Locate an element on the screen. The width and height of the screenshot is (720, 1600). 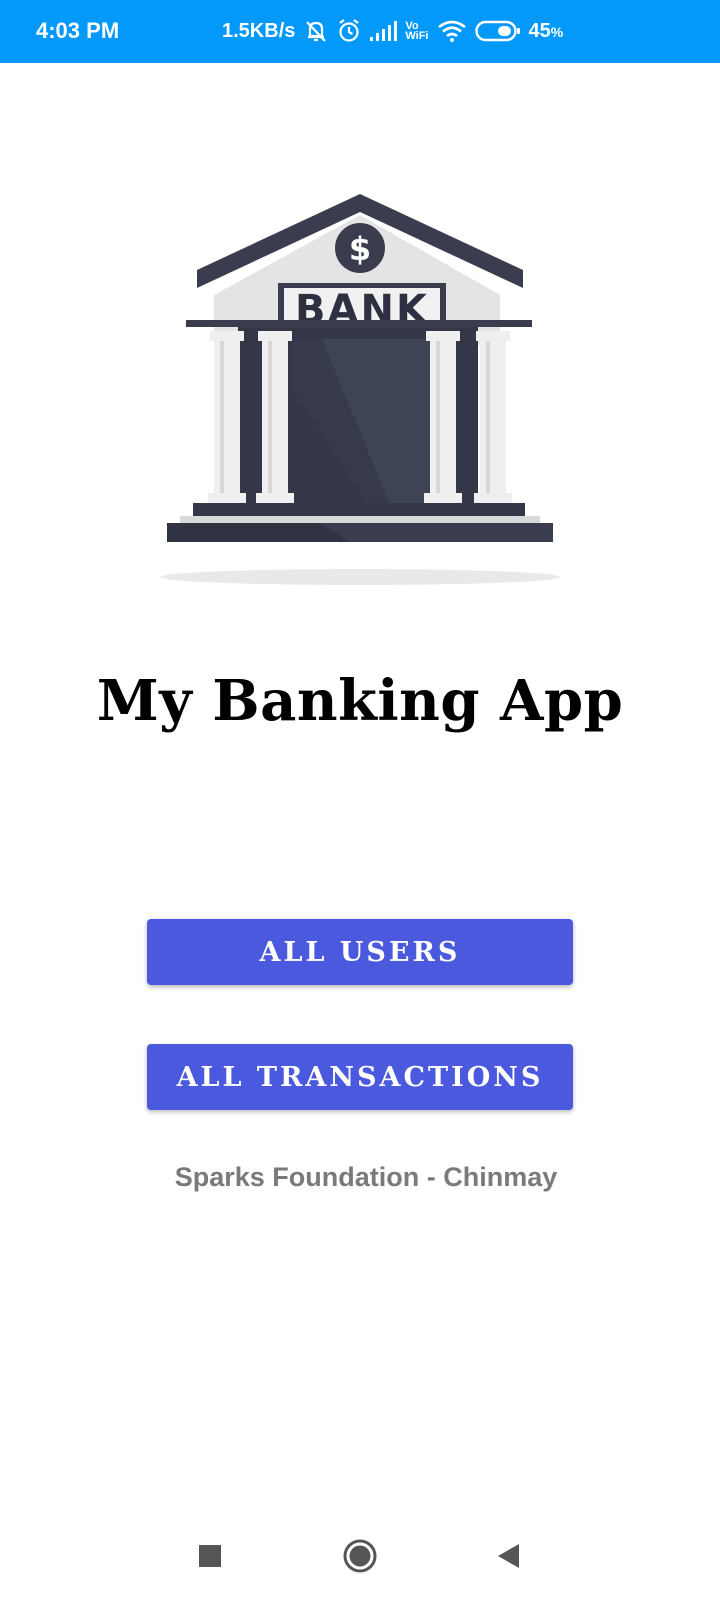
back-button is located at coordinates (508, 1556).